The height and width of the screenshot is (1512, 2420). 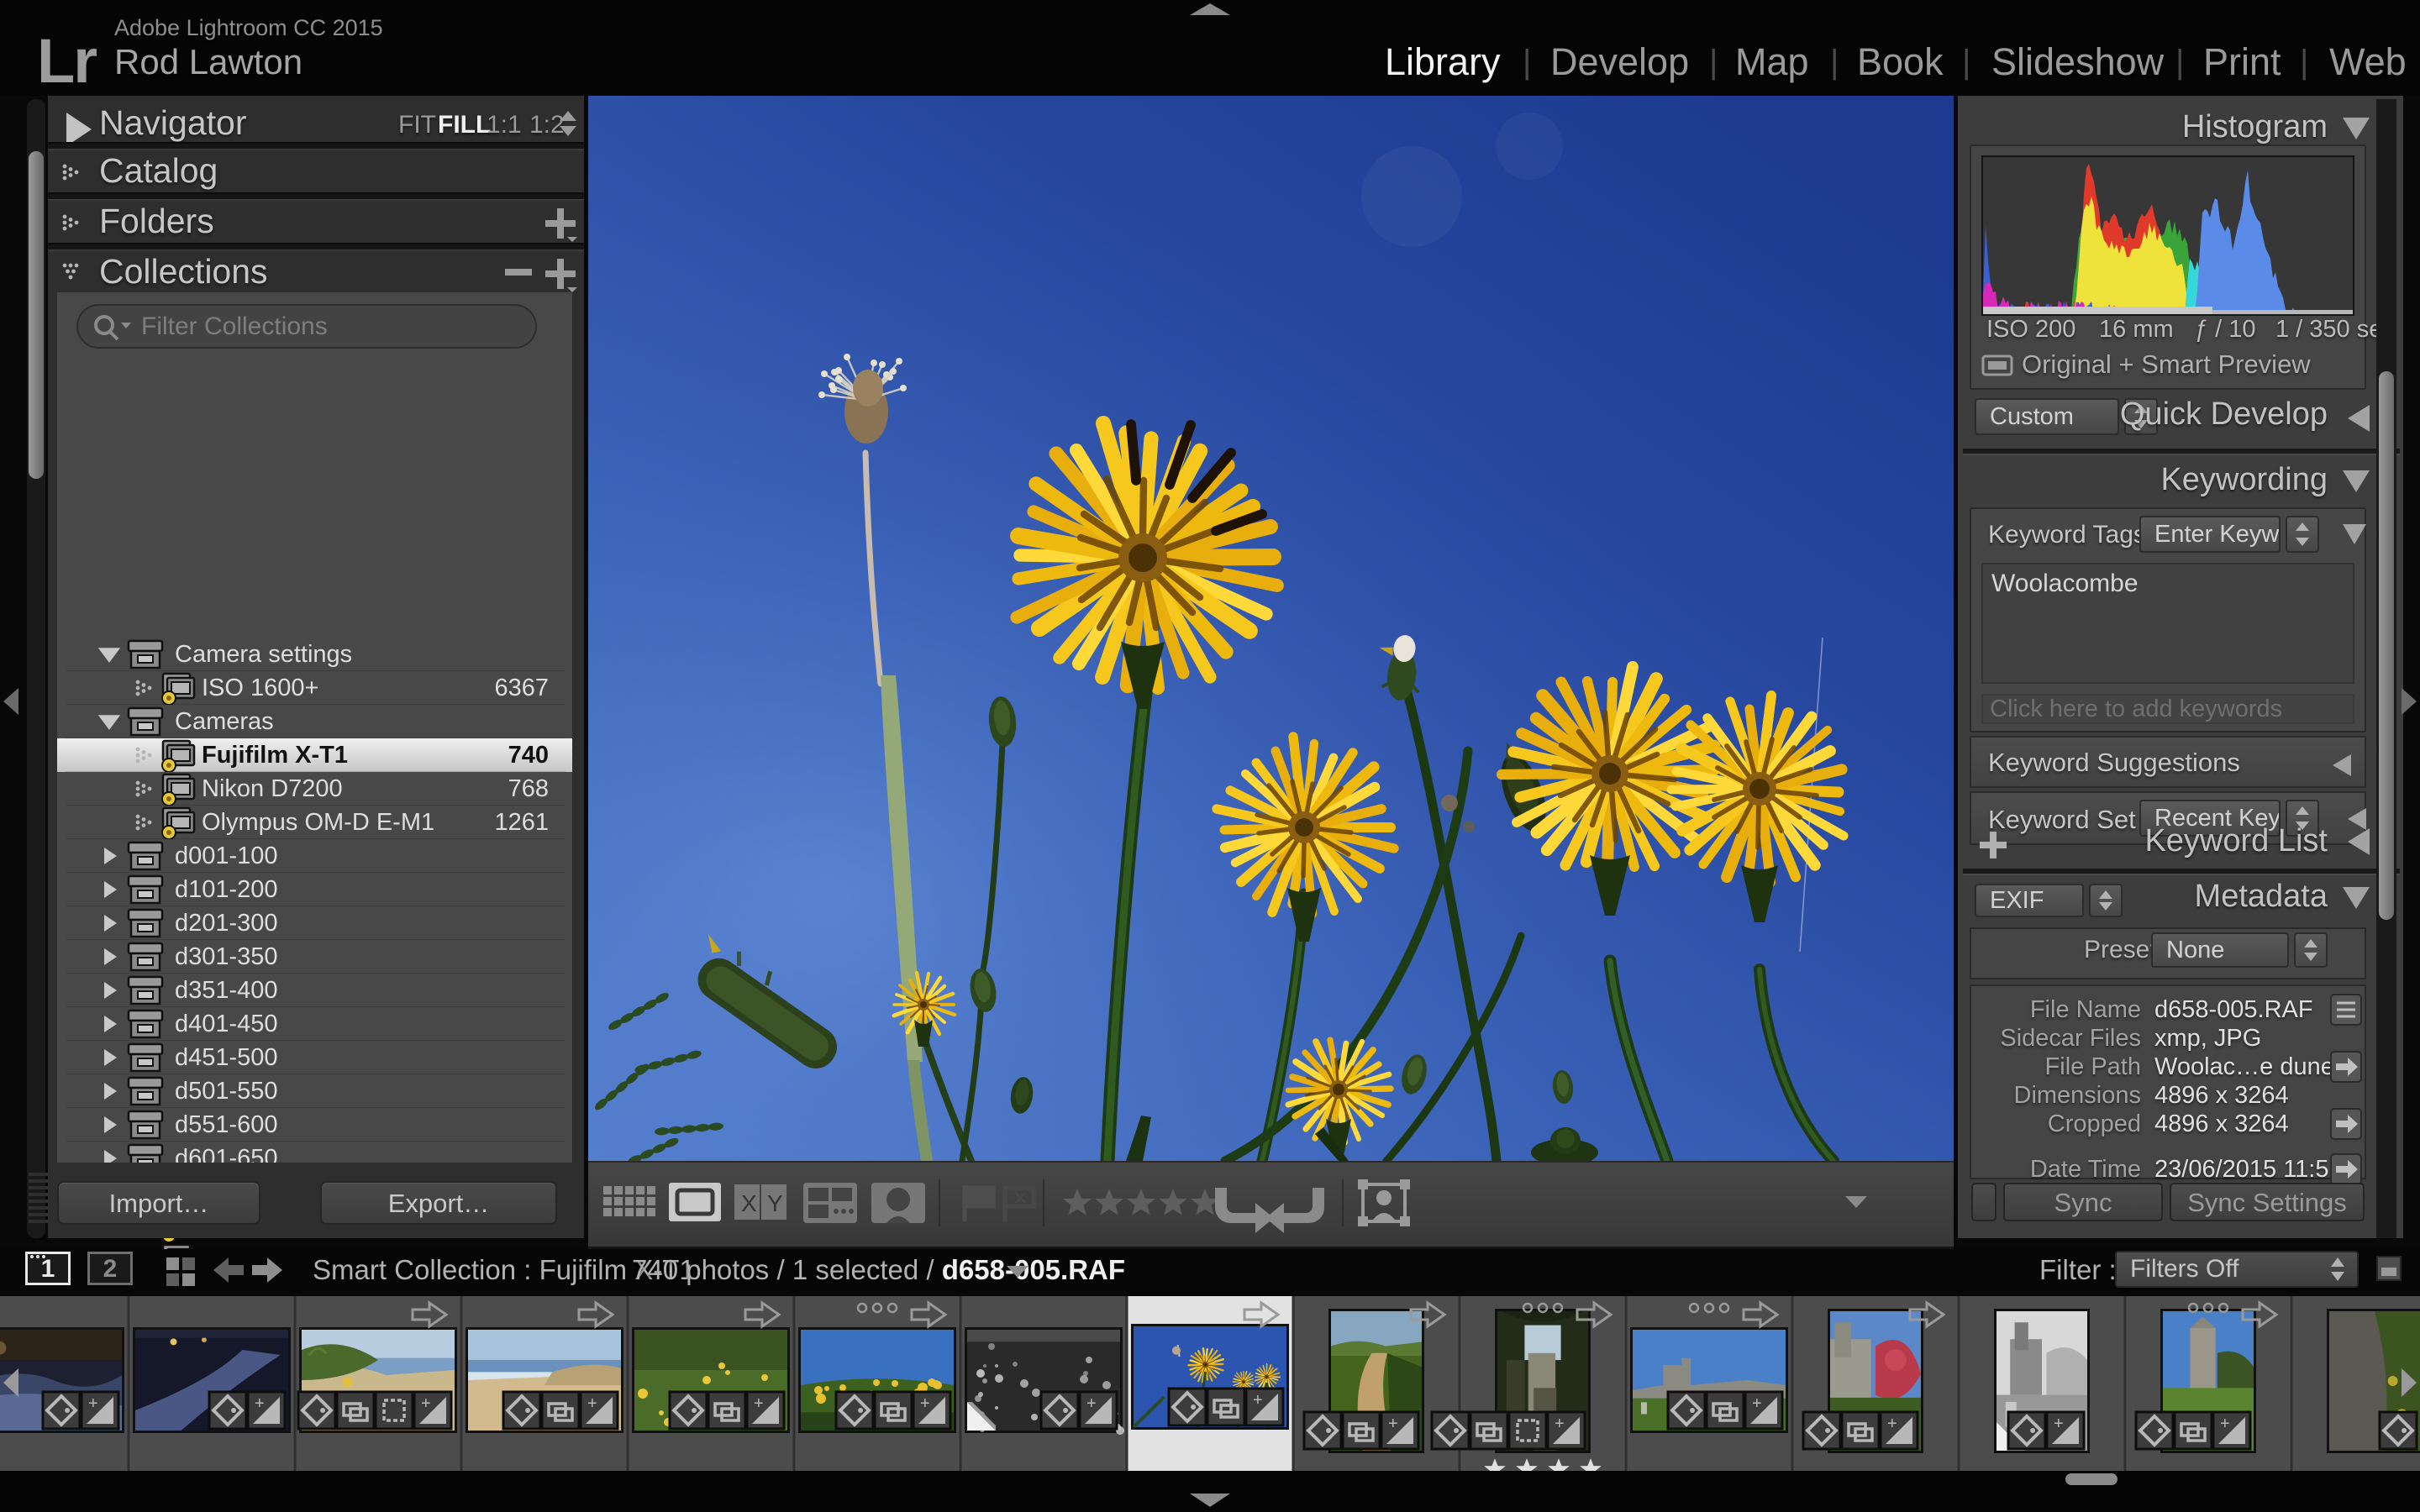 What do you see at coordinates (749, 1203) in the screenshot?
I see `svg-text: X` at bounding box center [749, 1203].